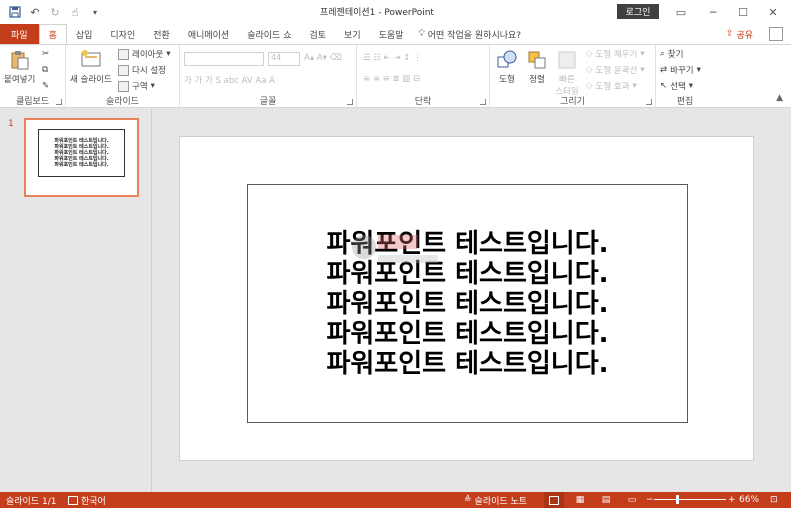 This screenshot has height=508, width=791. Describe the element at coordinates (676, 86) in the screenshot. I see `select-button: ↖ 선택 ▾` at that location.